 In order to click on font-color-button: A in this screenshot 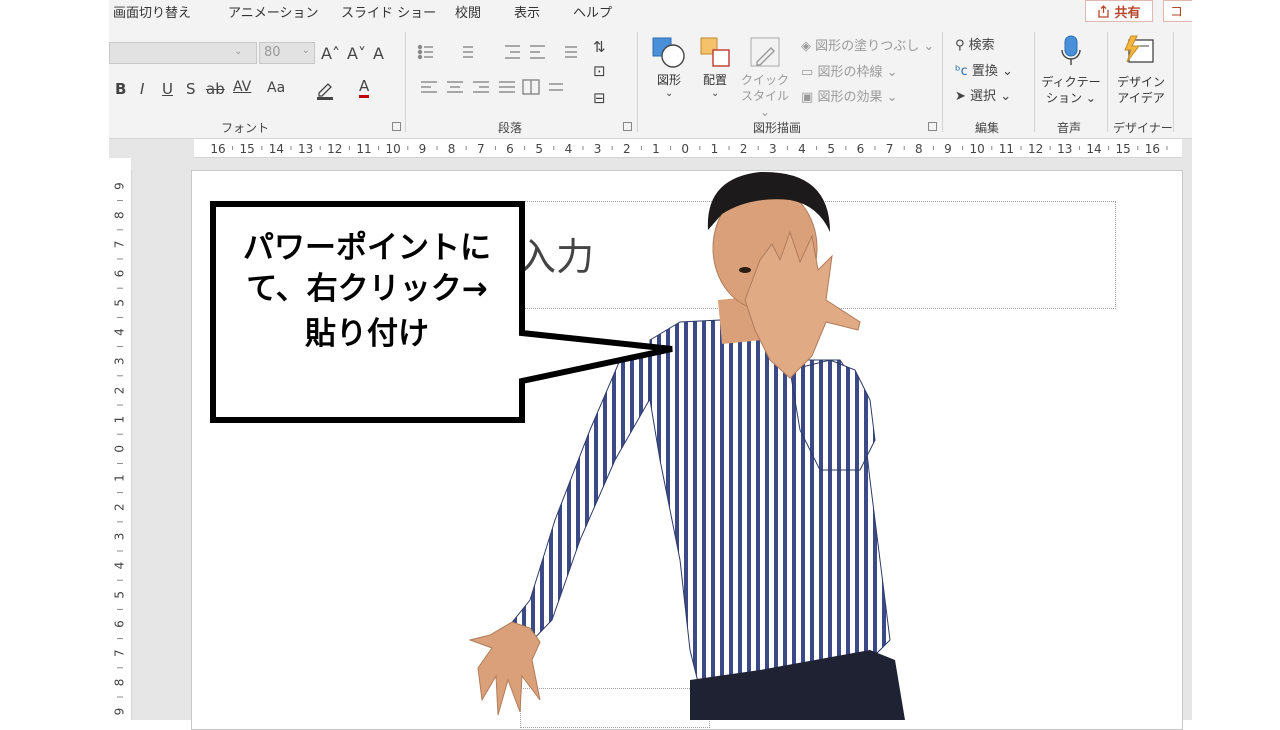, I will do `click(364, 88)`.